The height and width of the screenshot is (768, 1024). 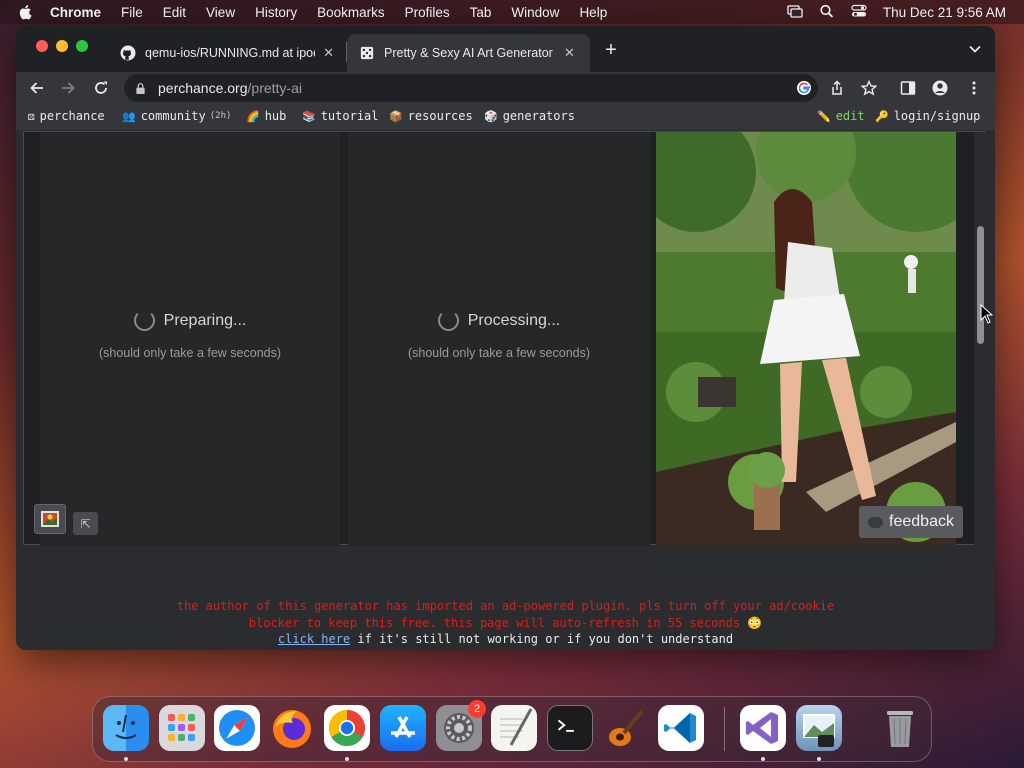 I want to click on reload-button, so click(x=101, y=88).